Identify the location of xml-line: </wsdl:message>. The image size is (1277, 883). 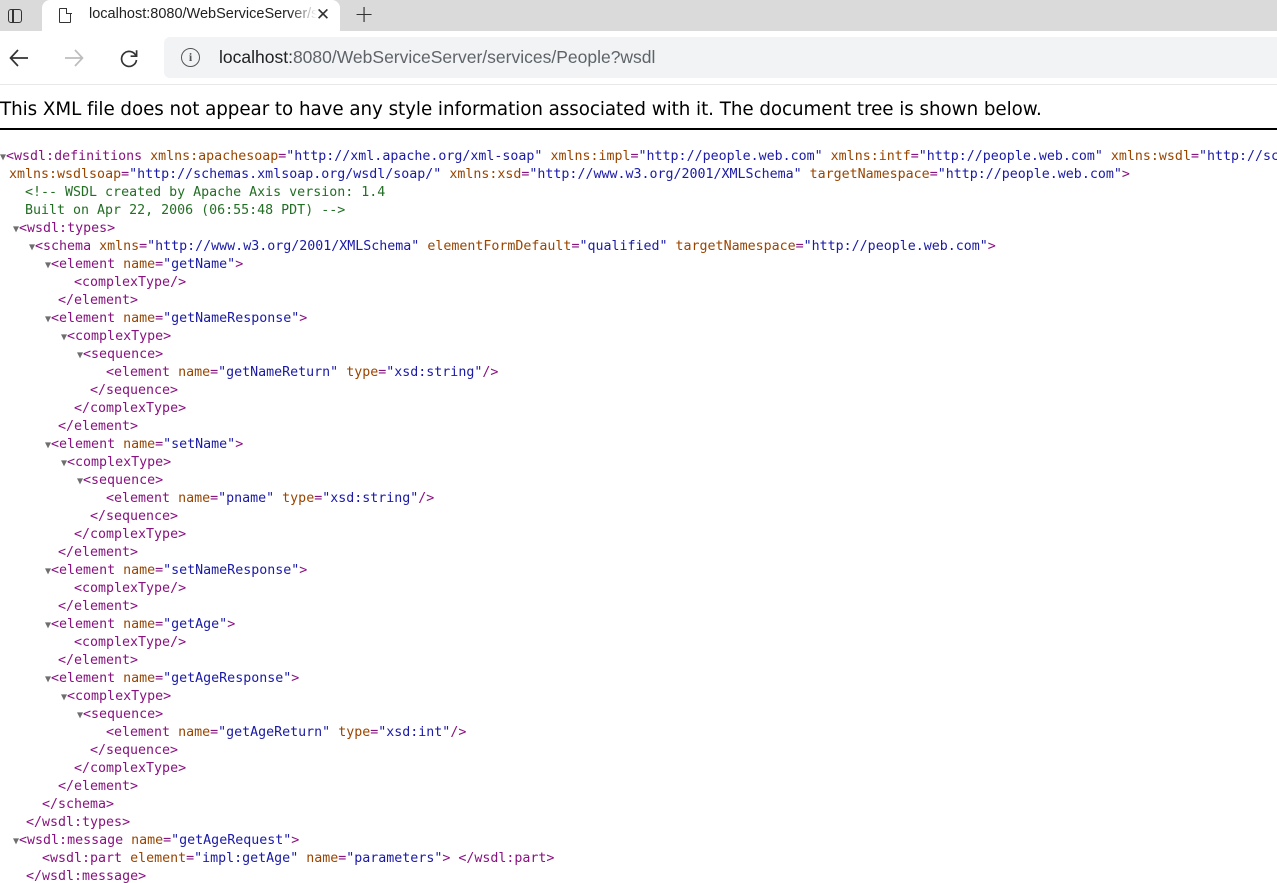
(86, 875).